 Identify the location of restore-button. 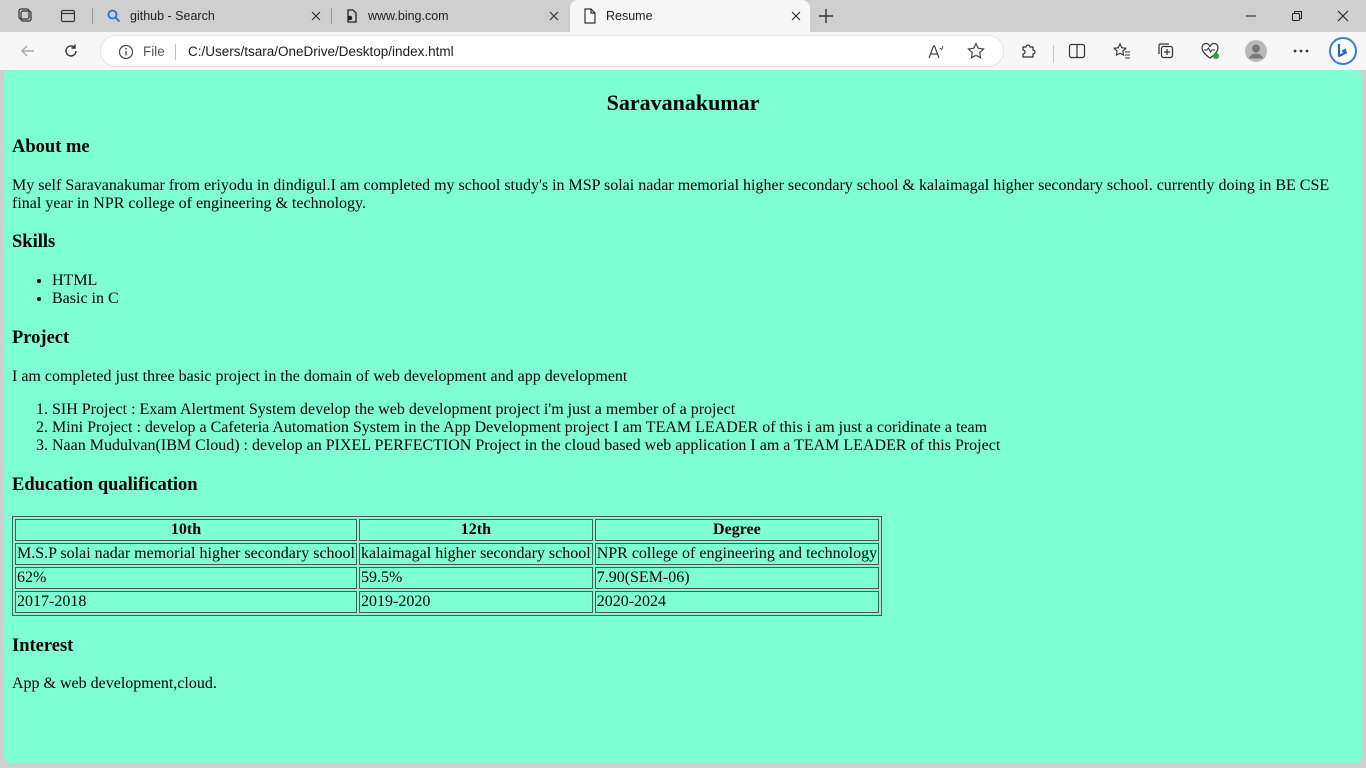
(1297, 16).